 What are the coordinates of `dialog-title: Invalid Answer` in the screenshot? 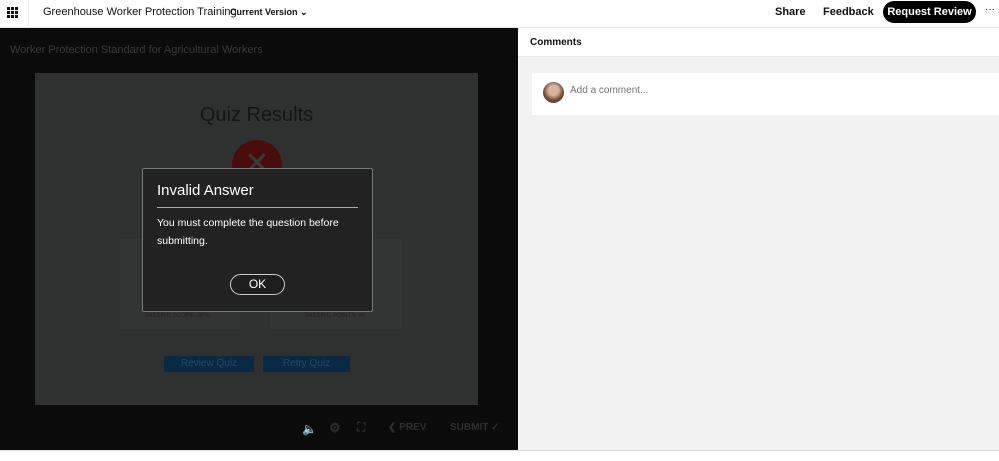 It's located at (205, 190).